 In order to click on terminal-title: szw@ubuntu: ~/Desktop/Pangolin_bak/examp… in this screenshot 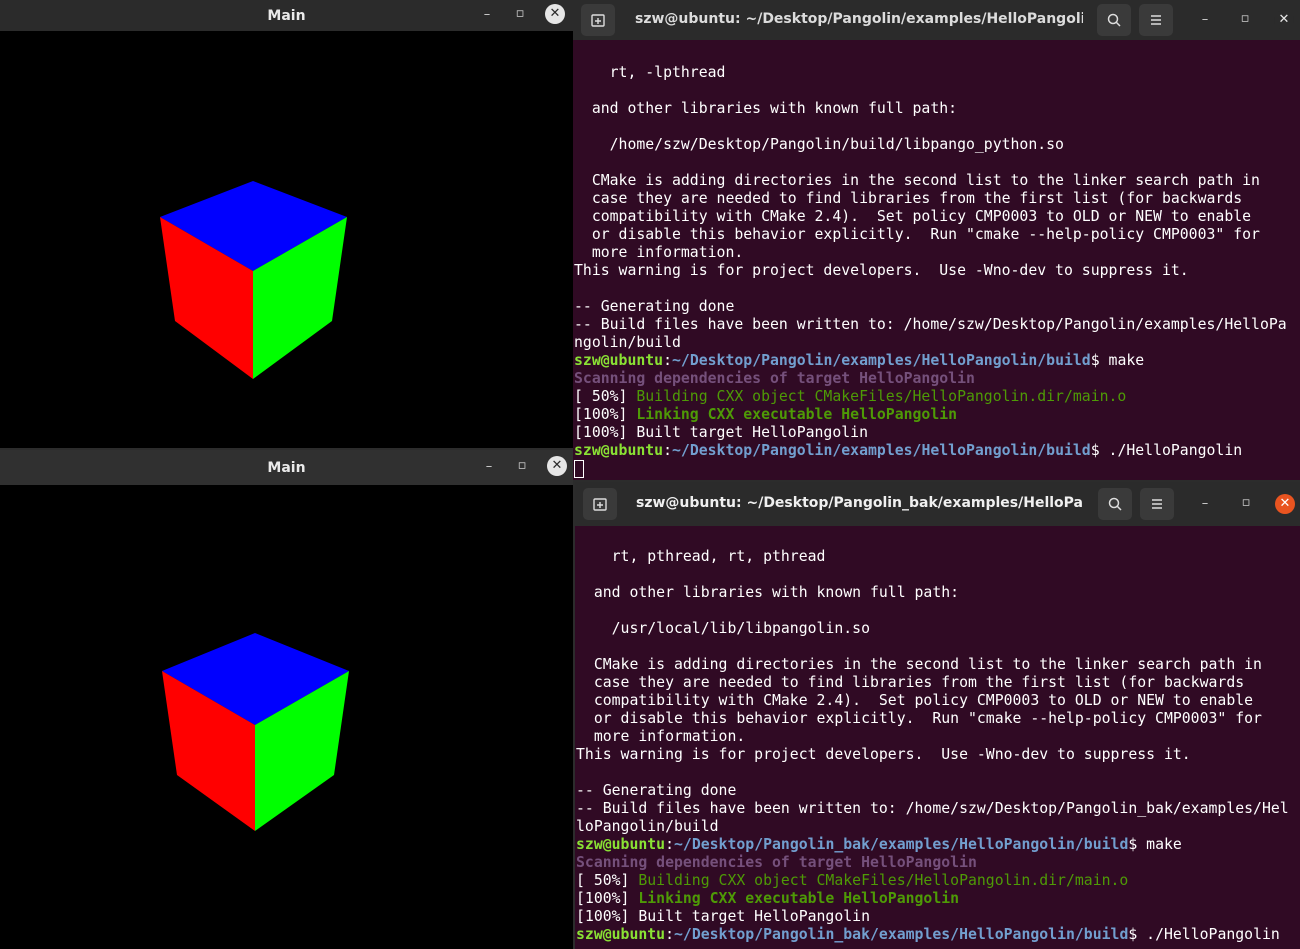, I will do `click(860, 503)`.